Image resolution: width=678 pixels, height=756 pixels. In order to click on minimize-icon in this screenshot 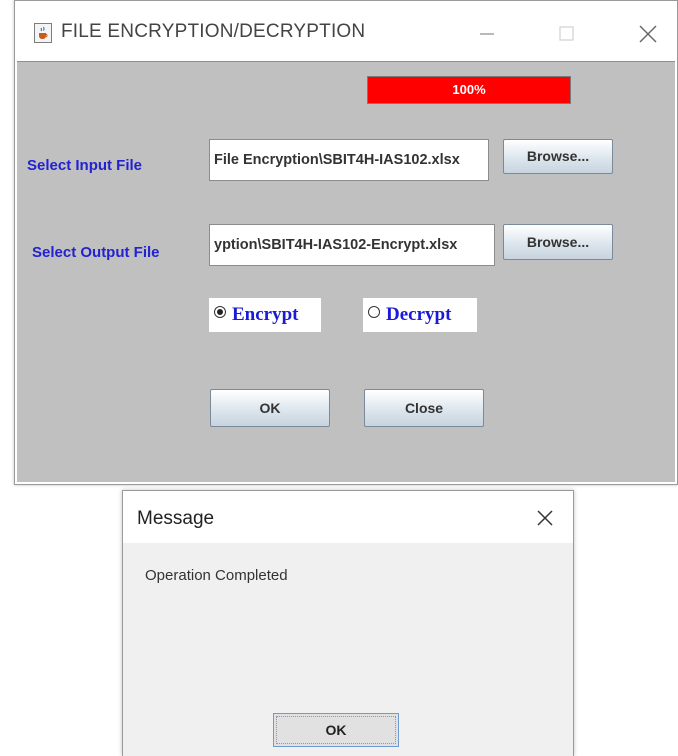, I will do `click(487, 34)`.